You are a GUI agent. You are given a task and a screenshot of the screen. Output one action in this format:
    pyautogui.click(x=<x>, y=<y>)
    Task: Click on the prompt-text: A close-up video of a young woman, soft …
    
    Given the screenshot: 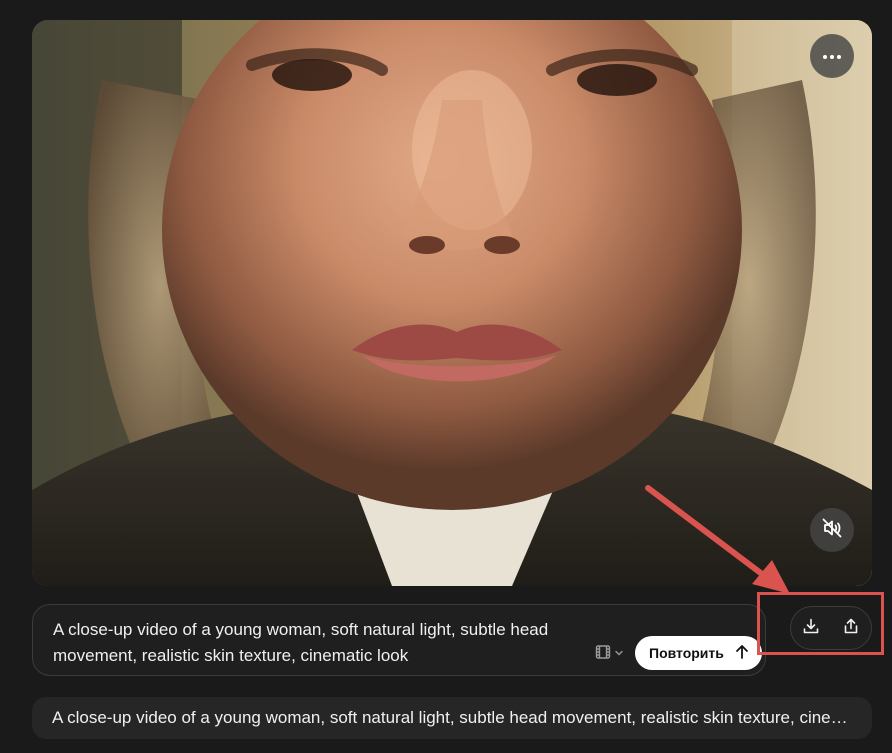 What is the action you would take?
    pyautogui.click(x=301, y=642)
    